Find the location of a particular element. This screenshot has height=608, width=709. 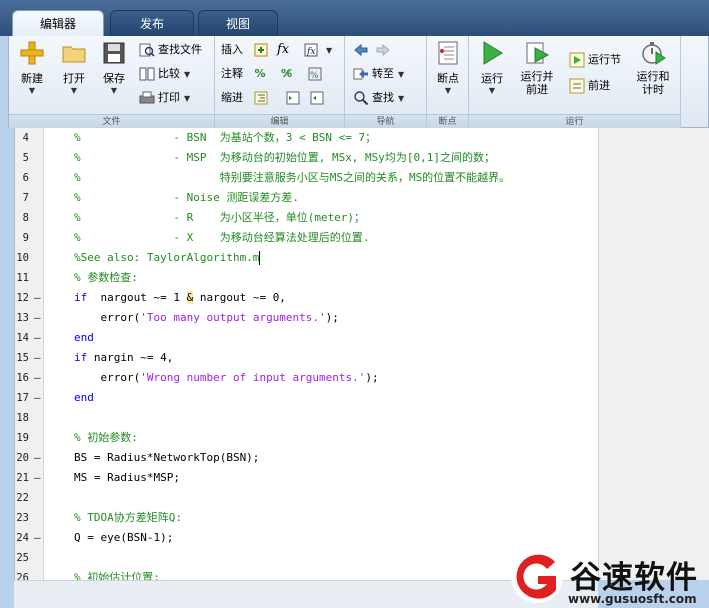

insert-button: 插入 is located at coordinates (246, 50).